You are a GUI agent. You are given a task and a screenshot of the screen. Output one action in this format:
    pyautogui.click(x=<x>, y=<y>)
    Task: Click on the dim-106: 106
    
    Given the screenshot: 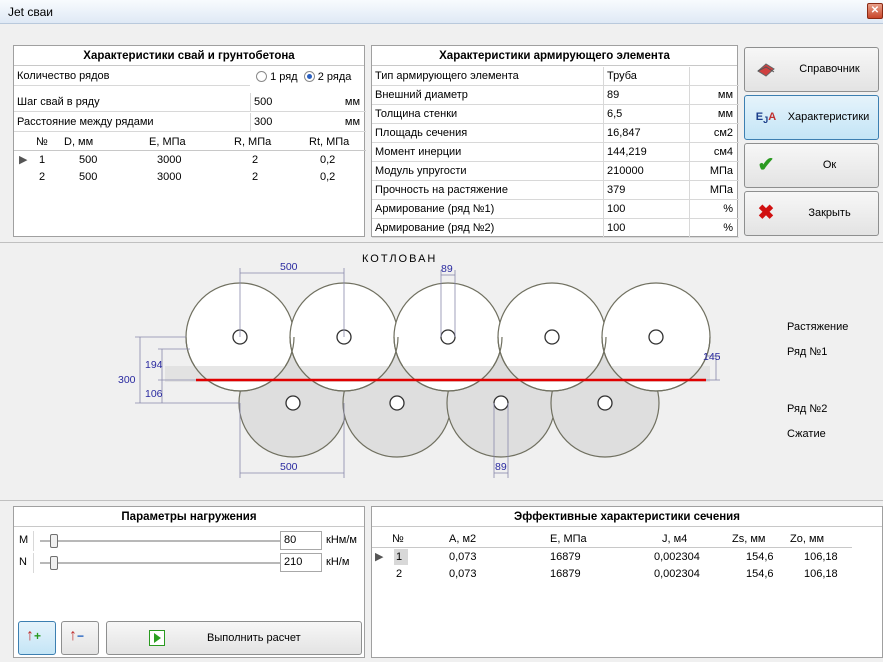 What is the action you would take?
    pyautogui.click(x=154, y=394)
    